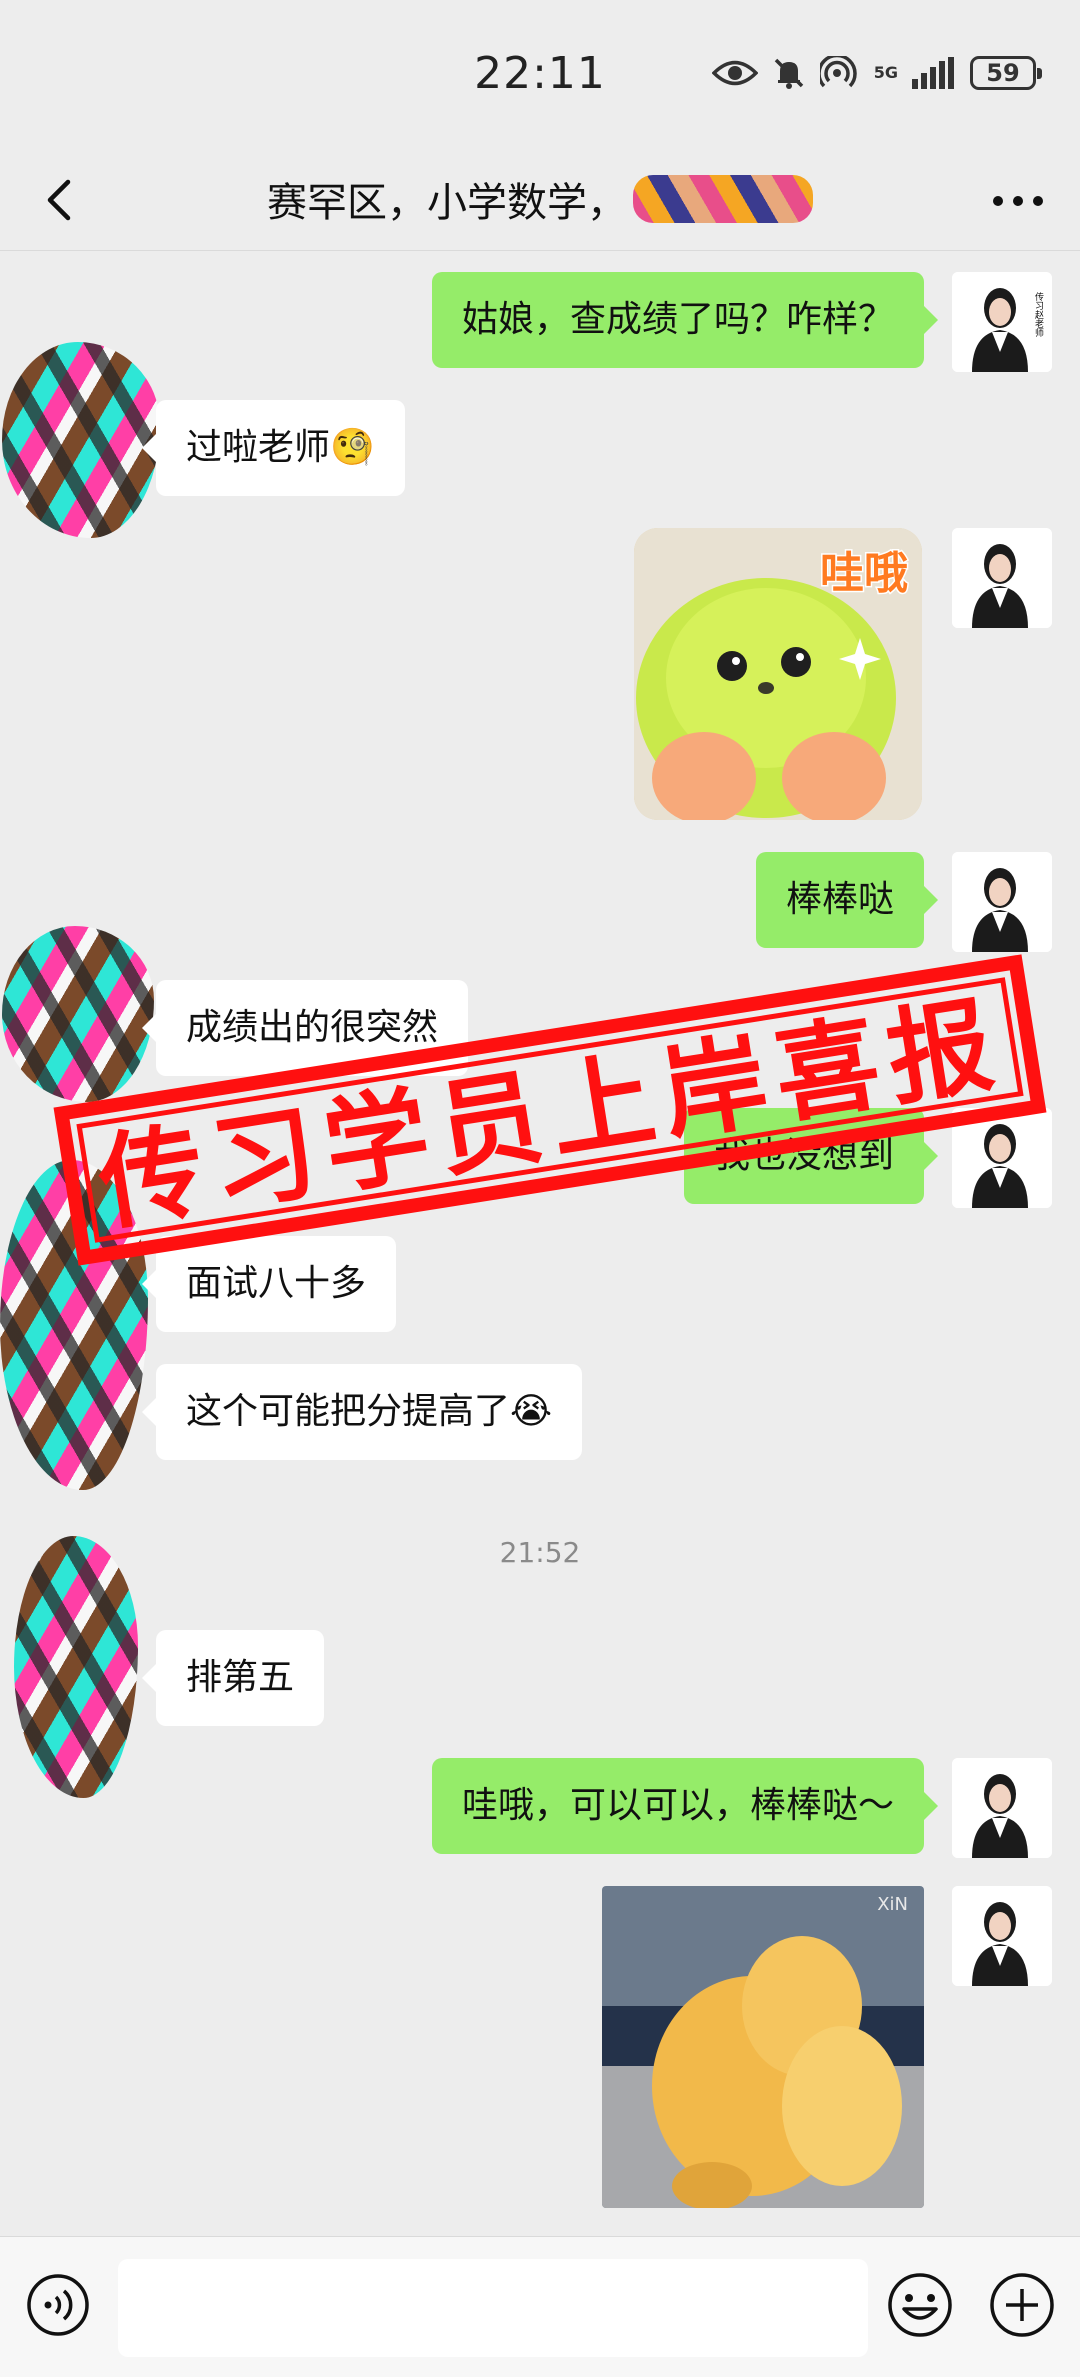  Describe the element at coordinates (540, 75) in the screenshot. I see `status-bar: 22:11 5G 59` at that location.